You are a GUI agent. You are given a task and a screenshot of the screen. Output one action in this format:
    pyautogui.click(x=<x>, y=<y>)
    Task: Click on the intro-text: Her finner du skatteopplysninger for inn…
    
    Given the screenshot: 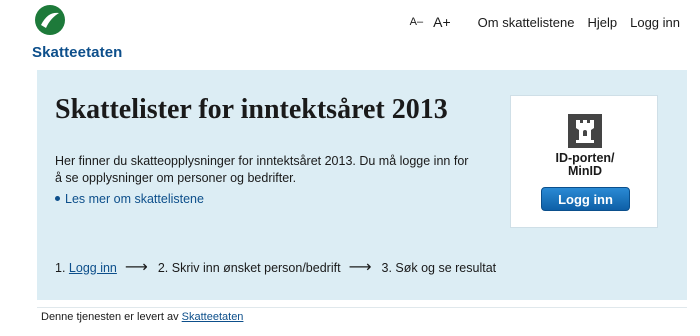 What is the action you would take?
    pyautogui.click(x=262, y=169)
    